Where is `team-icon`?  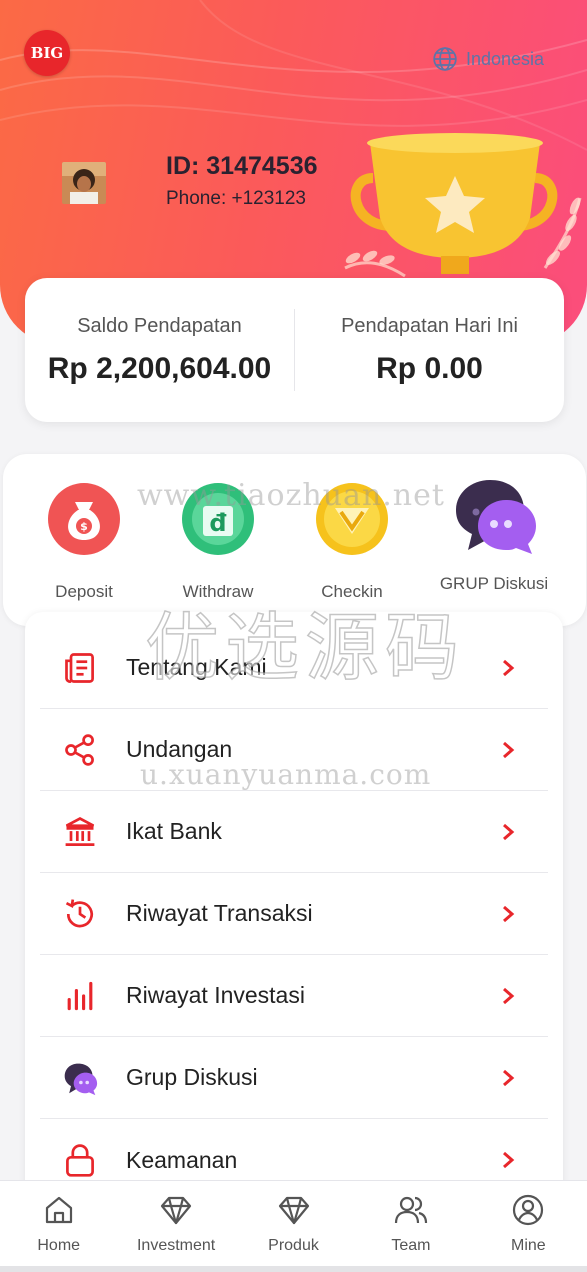 team-icon is located at coordinates (411, 1210).